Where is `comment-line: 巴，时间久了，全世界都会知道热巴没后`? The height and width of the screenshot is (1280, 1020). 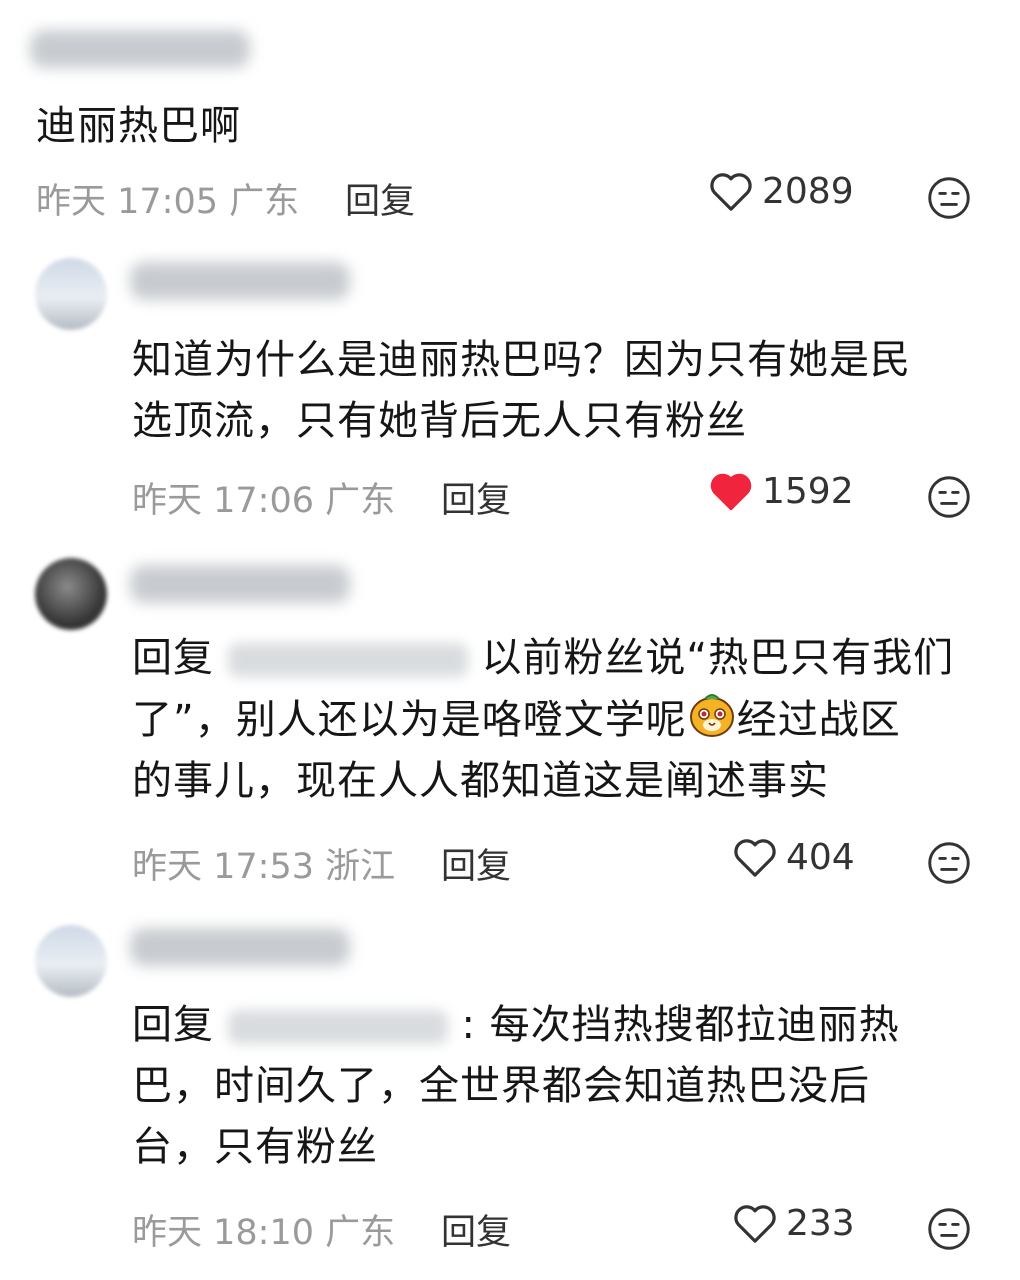 comment-line: 巴，时间久了，全世界都会知道热巴没后 is located at coordinates (501, 1086).